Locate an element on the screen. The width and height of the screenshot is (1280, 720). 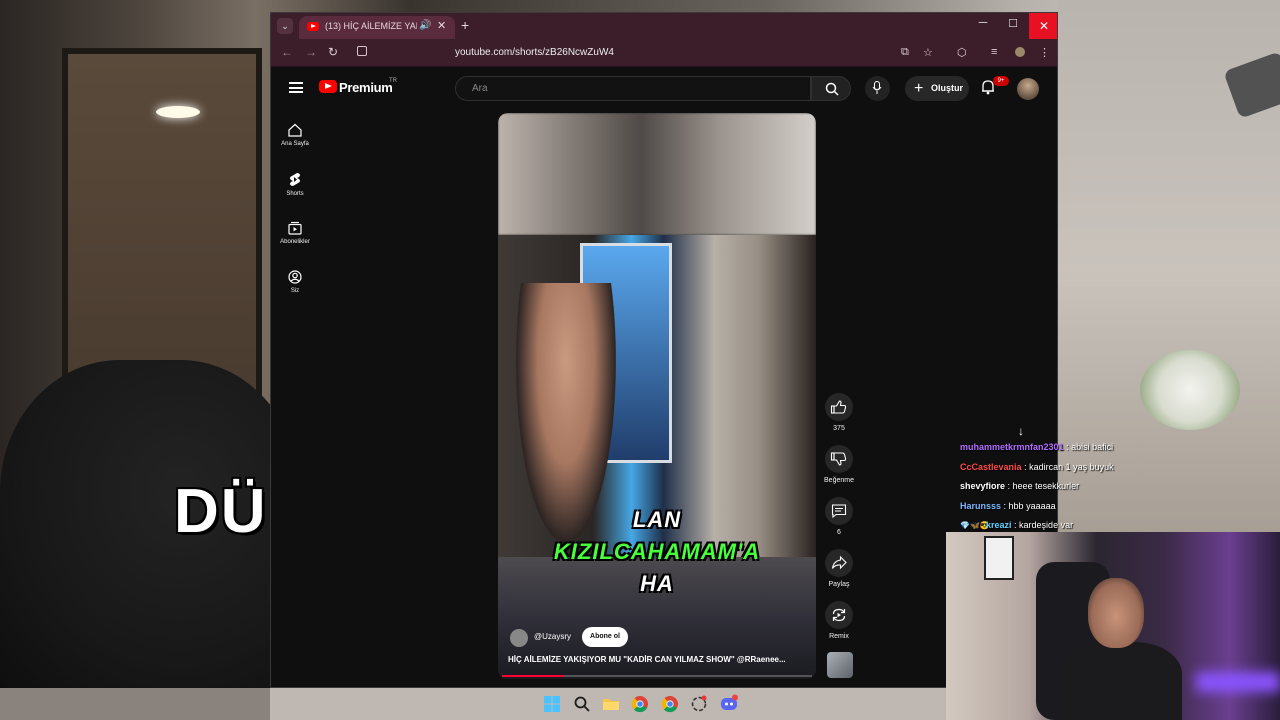
subscribe-button: Abone ol is located at coordinates (605, 637).